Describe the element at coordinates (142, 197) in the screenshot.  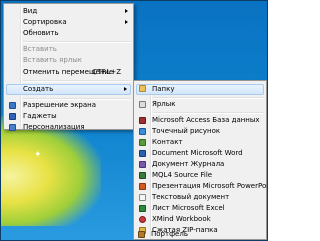
I see `text-document-icon` at that location.